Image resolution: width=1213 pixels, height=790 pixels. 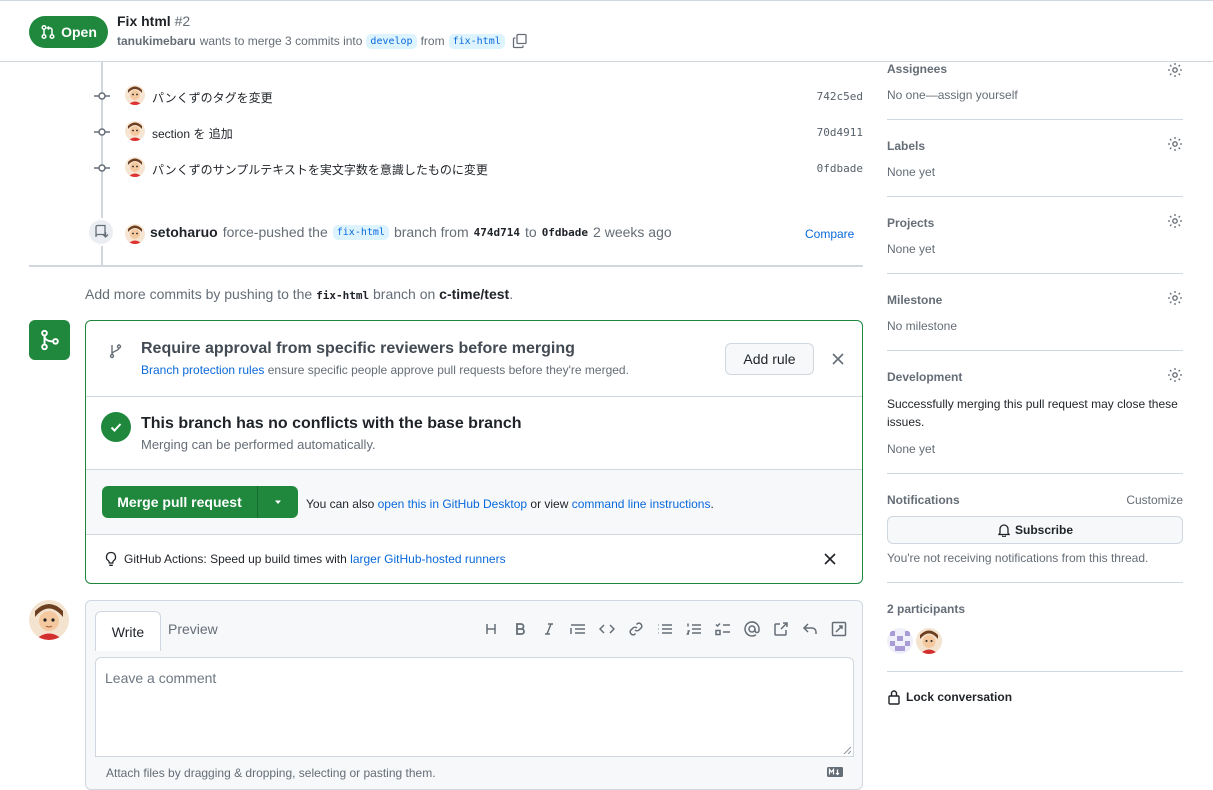 What do you see at coordinates (722, 629) in the screenshot?
I see `tasklist-icon` at bounding box center [722, 629].